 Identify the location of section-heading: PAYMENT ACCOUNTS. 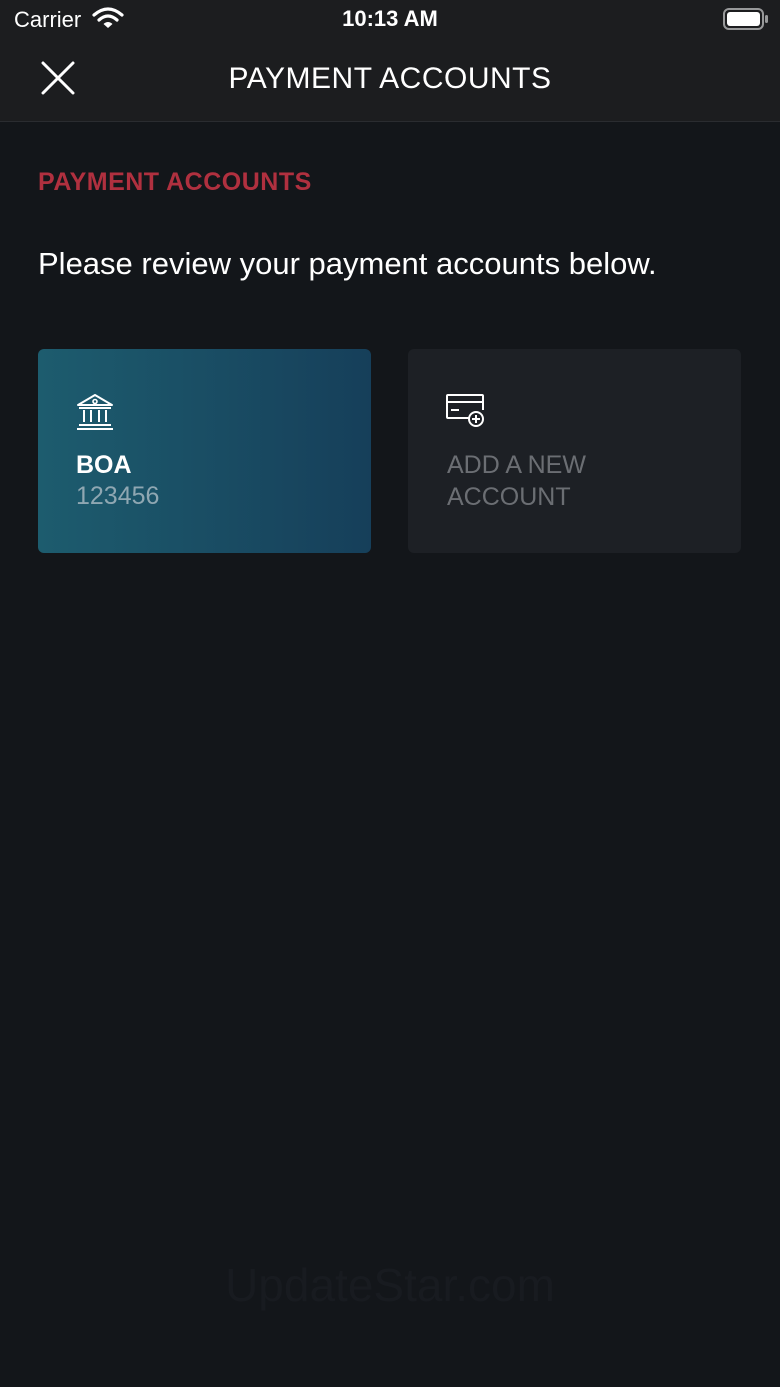
(175, 182).